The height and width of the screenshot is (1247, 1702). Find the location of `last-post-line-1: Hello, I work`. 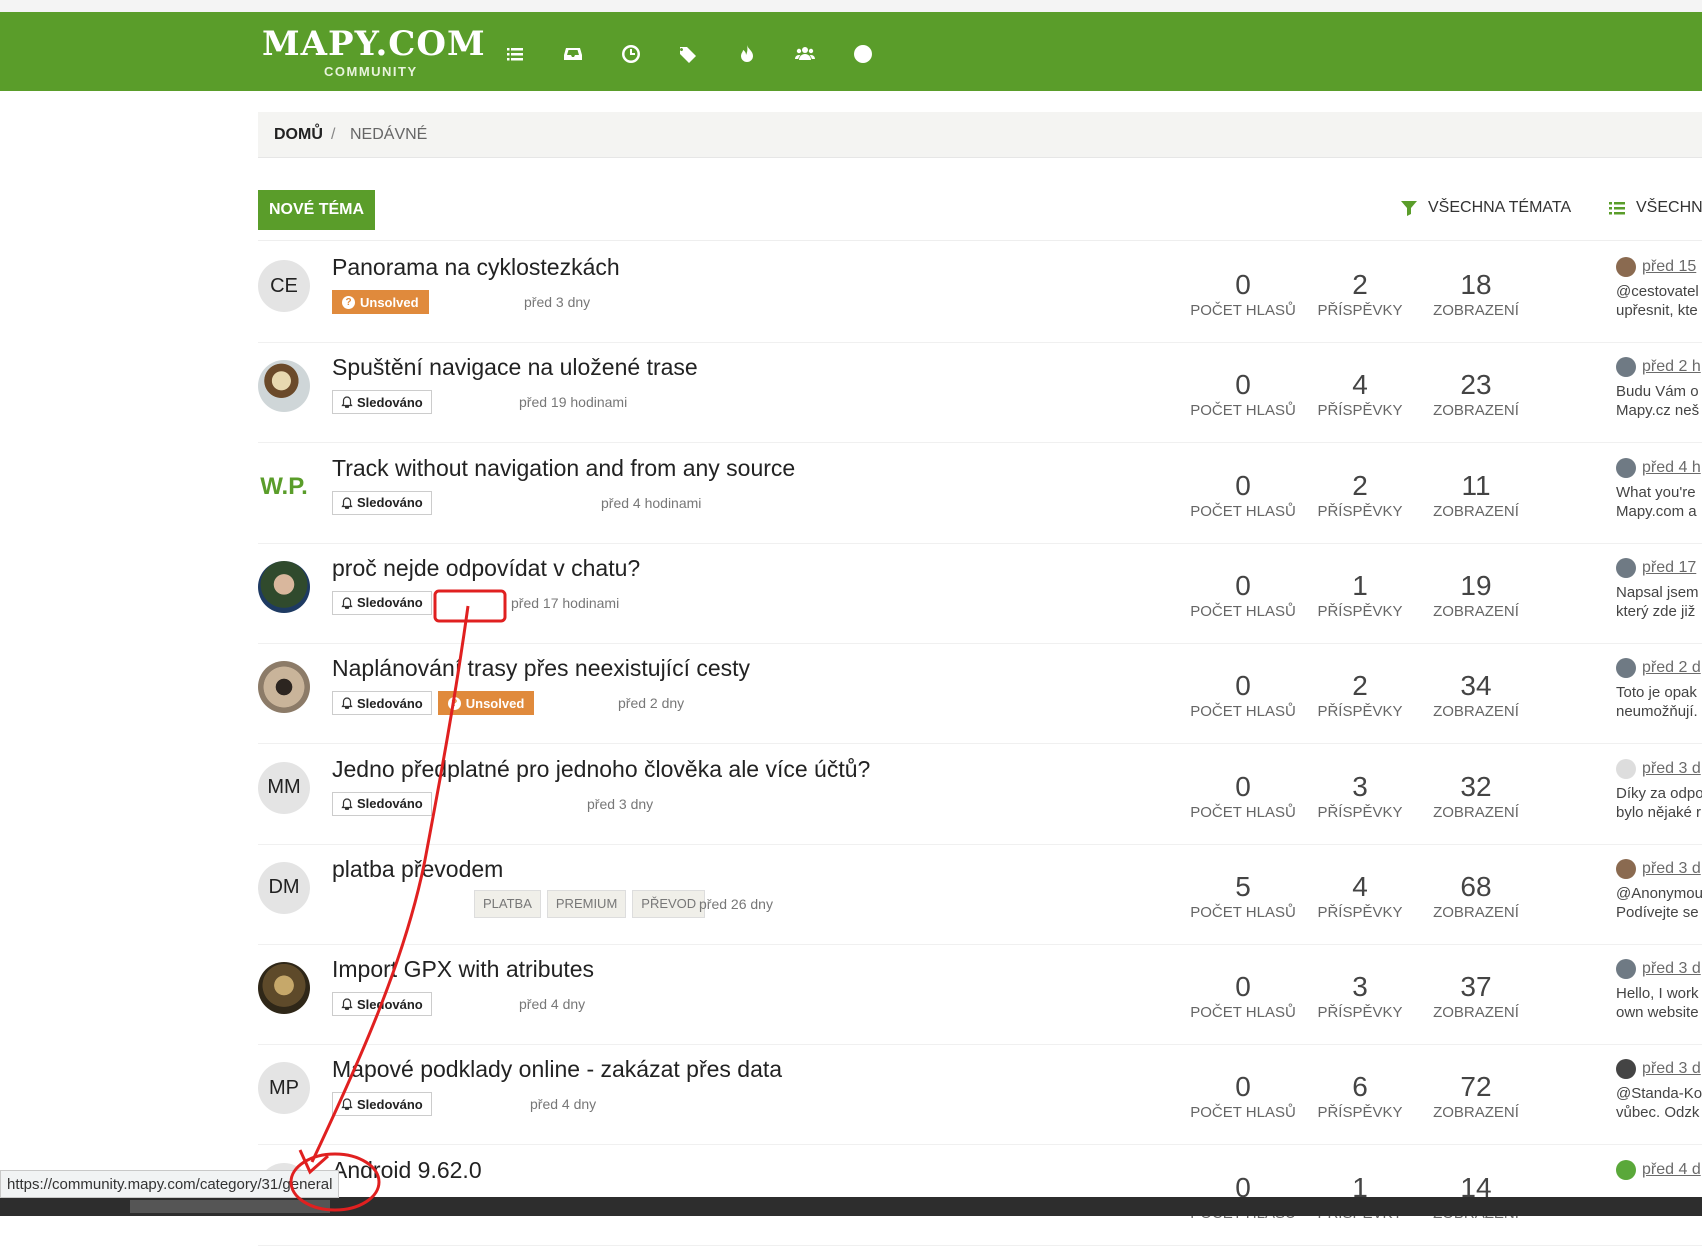

last-post-line-1: Hello, I work is located at coordinates (1657, 994).